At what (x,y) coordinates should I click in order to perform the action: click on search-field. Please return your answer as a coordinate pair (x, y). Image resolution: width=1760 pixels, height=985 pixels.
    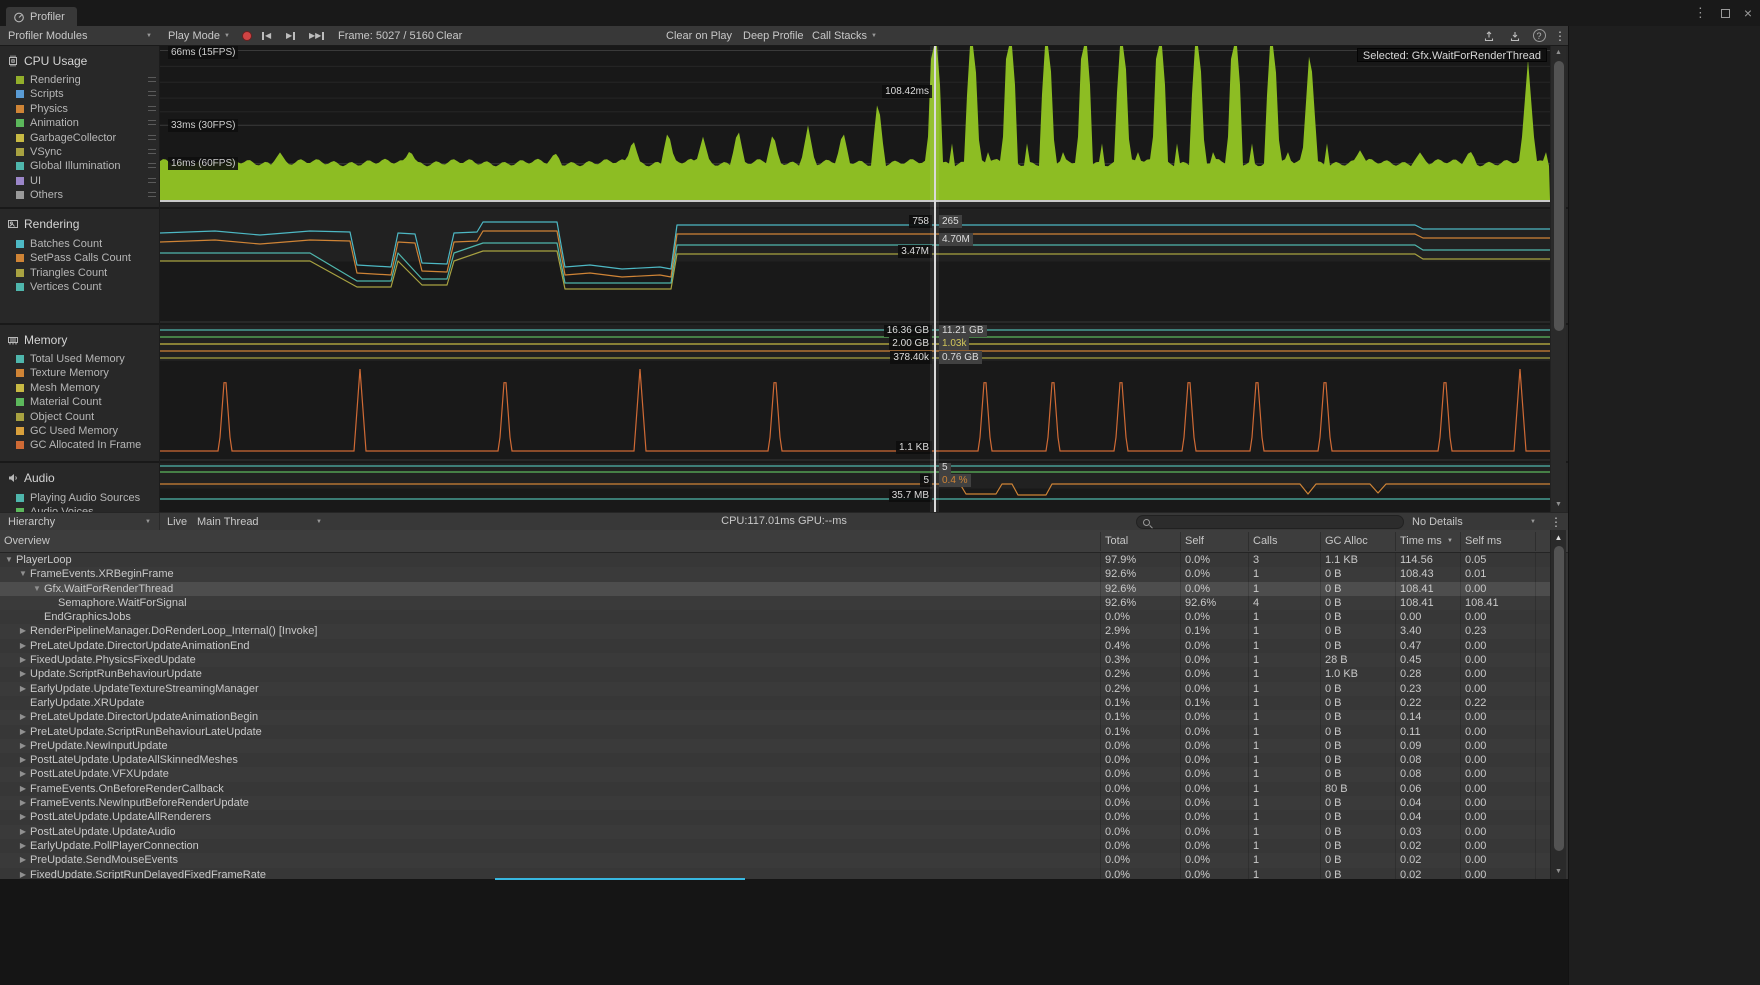
    Looking at the image, I should click on (1270, 522).